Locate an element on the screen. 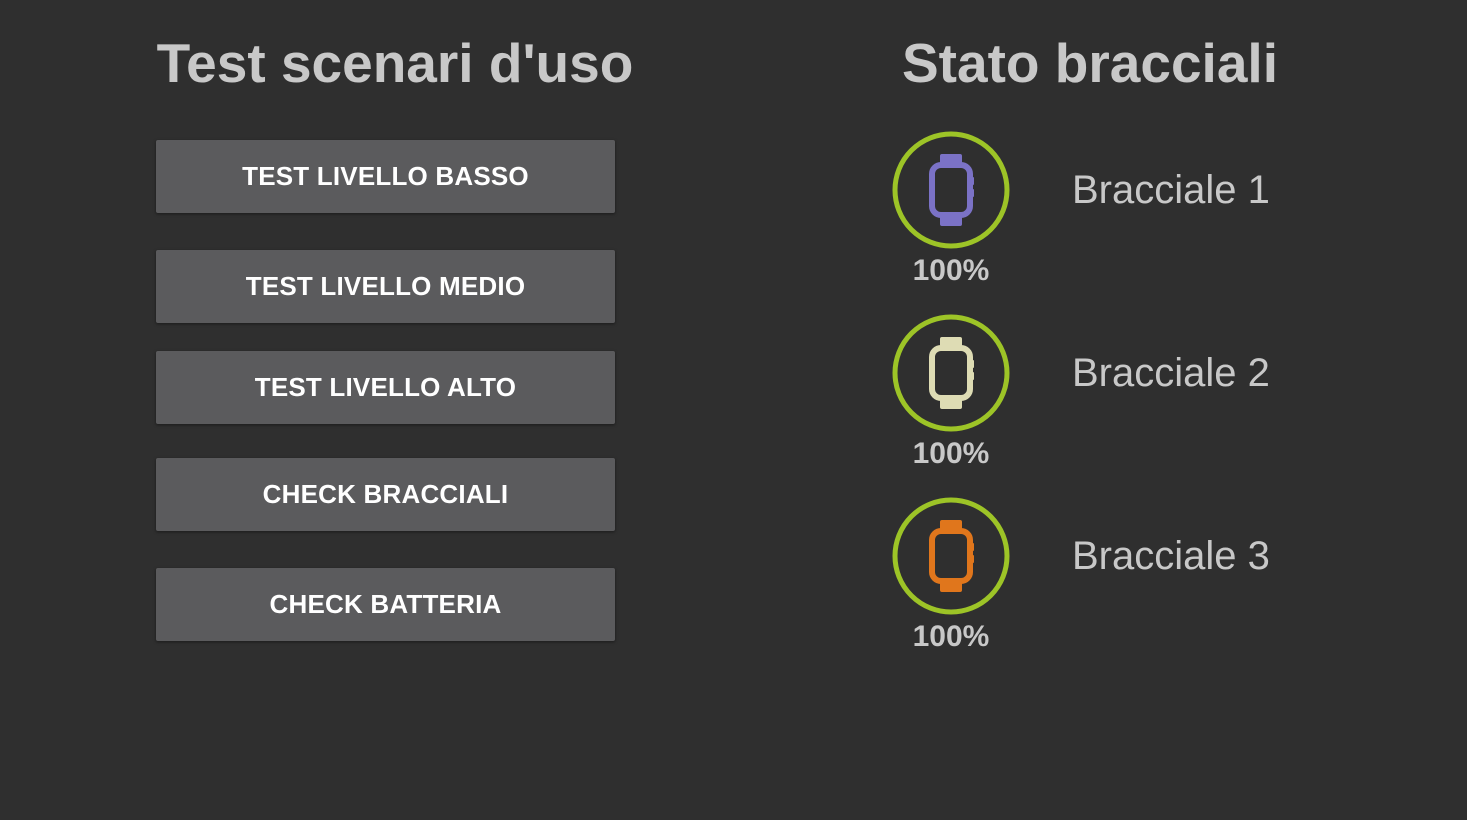 This screenshot has height=820, width=1467. bracelet-name: Bracciale 1 is located at coordinates (1171, 190).